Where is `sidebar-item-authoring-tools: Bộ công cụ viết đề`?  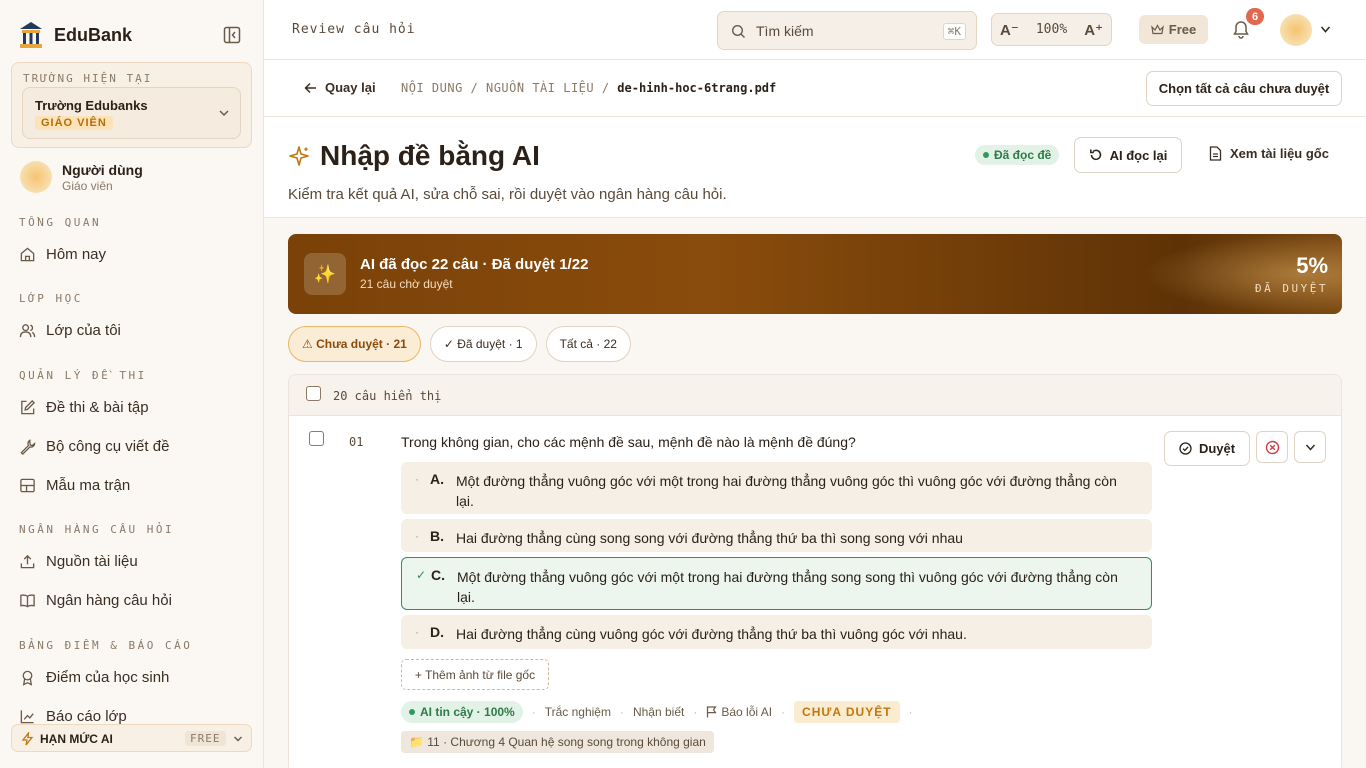 sidebar-item-authoring-tools: Bộ công cụ viết đề is located at coordinates (94, 446).